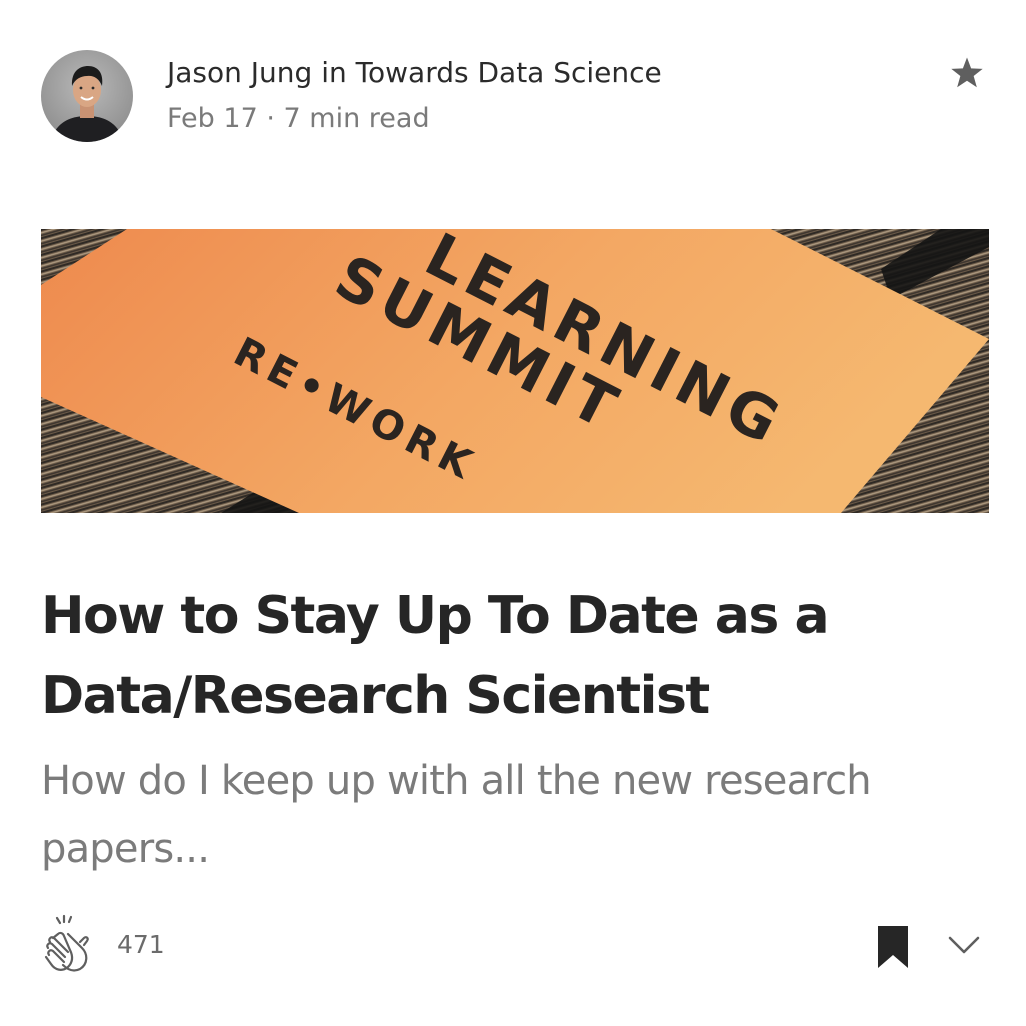 The image size is (1026, 1026). I want to click on publication-link: Towards Data Science, so click(509, 72).